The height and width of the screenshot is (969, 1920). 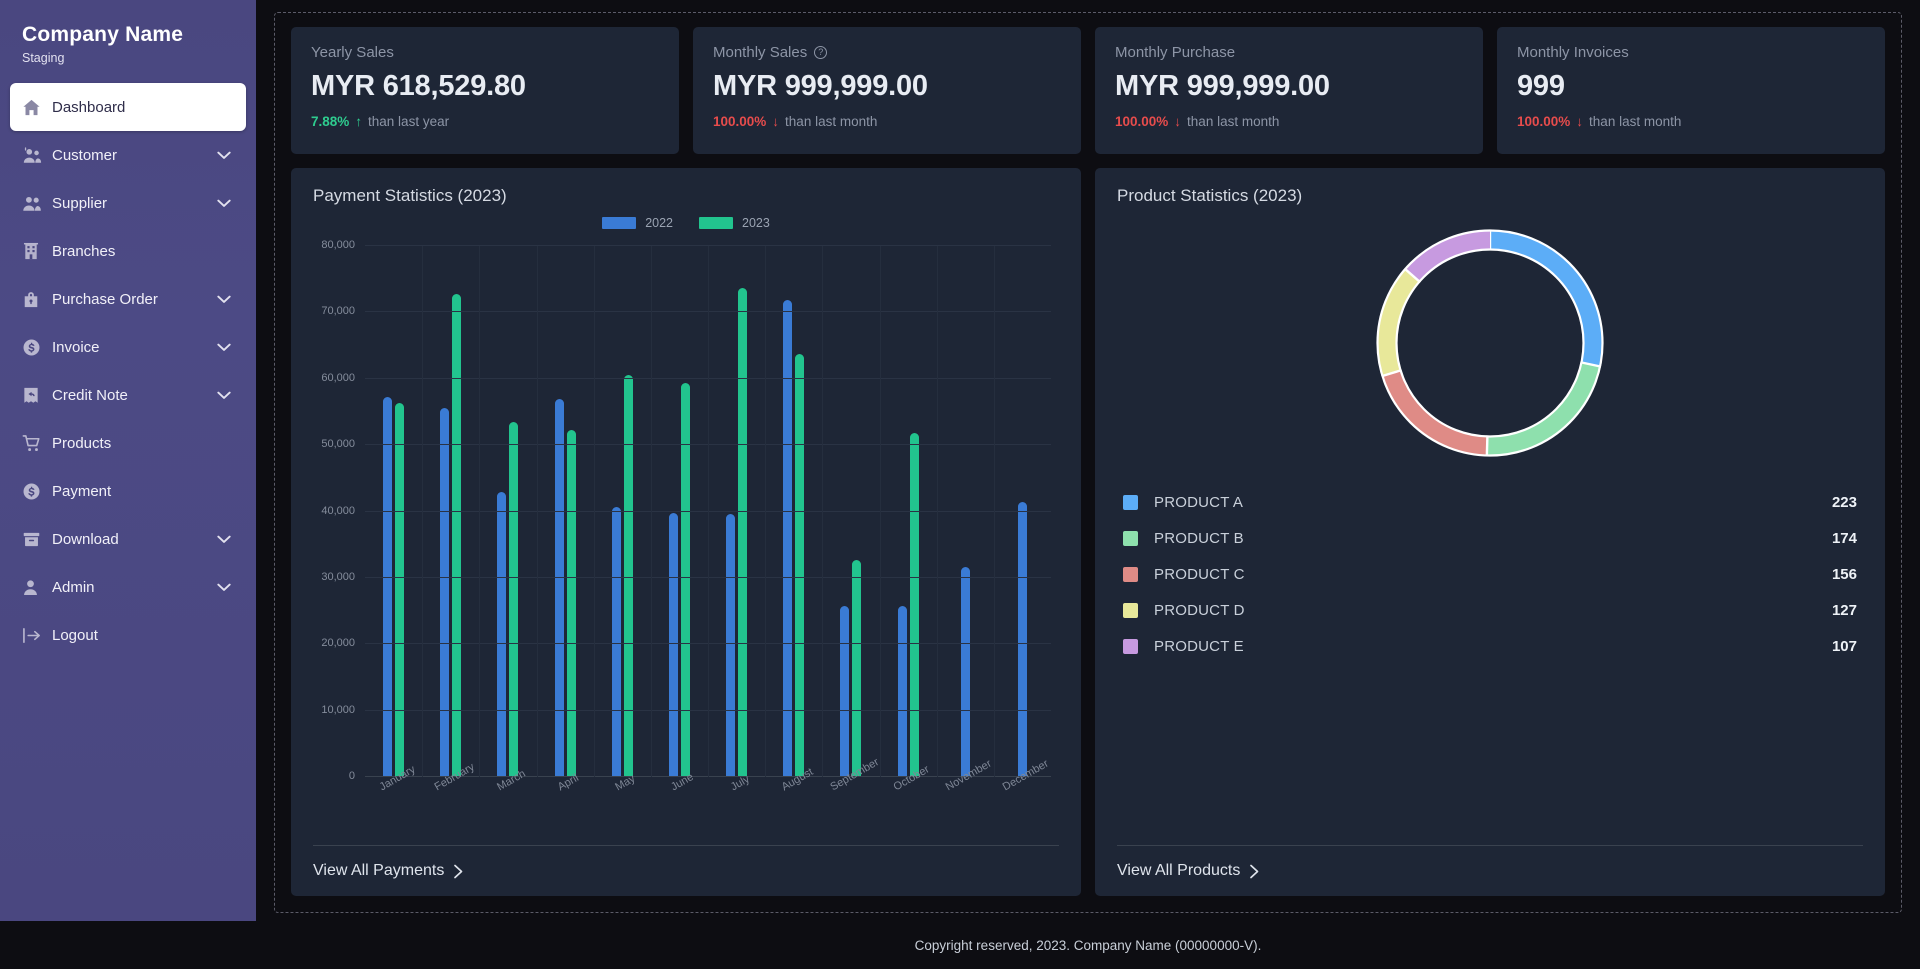 I want to click on y-axis-tick-label: 50,000, so click(x=338, y=444).